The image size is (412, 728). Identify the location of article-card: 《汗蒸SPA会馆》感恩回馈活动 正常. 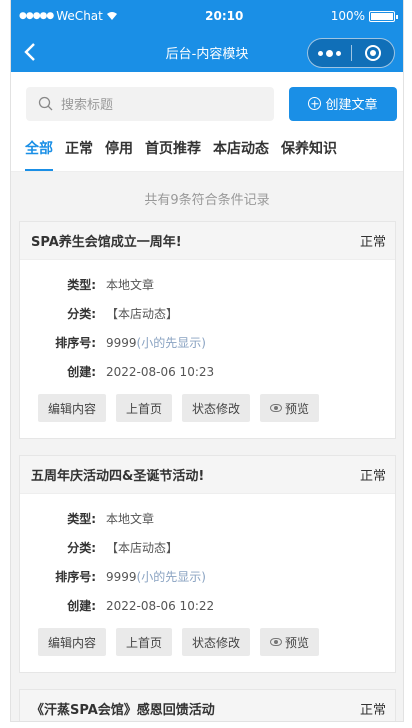
(207, 705).